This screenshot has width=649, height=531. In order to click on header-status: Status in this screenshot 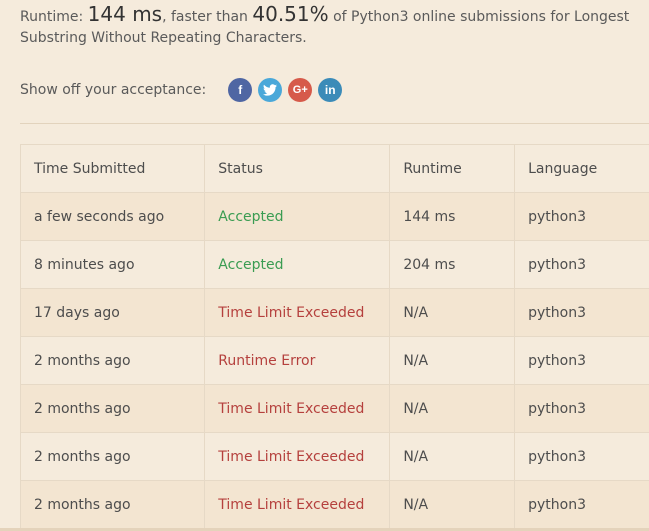, I will do `click(297, 168)`.